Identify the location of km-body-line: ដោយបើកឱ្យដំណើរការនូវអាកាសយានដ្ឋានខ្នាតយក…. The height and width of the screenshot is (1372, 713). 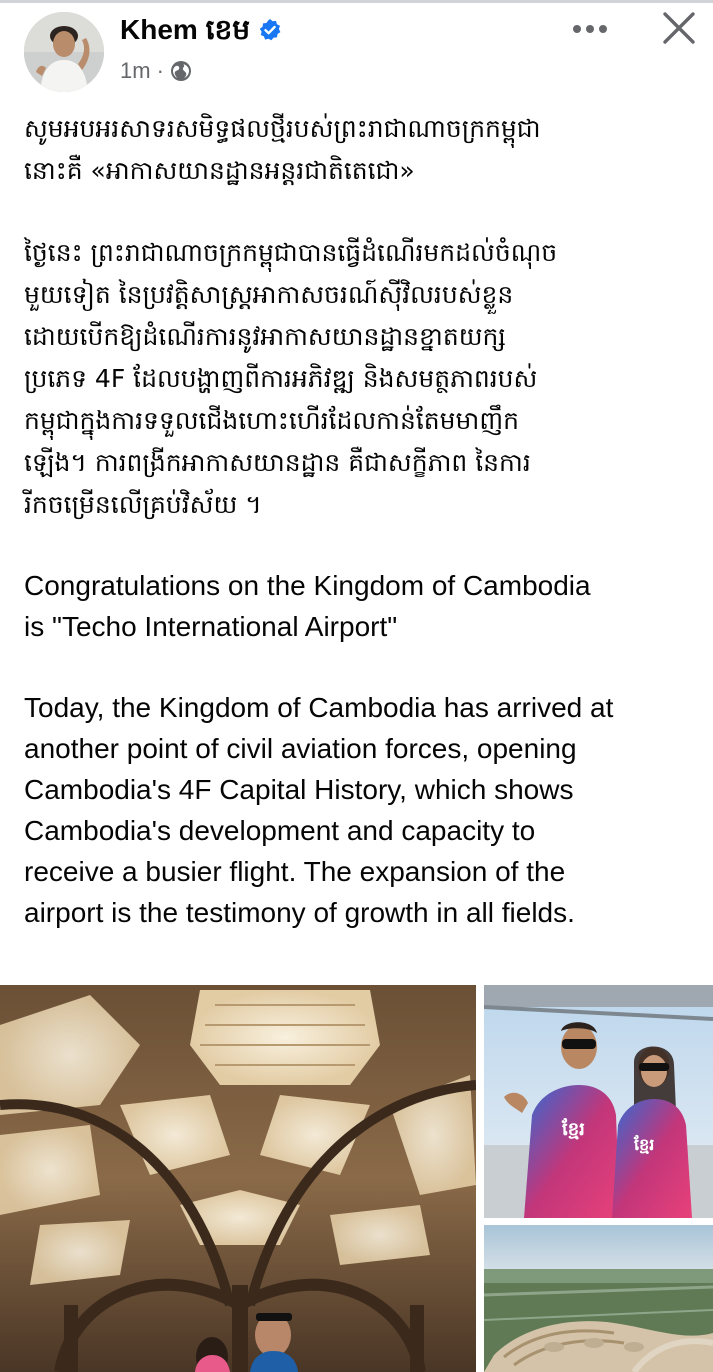
(265, 336).